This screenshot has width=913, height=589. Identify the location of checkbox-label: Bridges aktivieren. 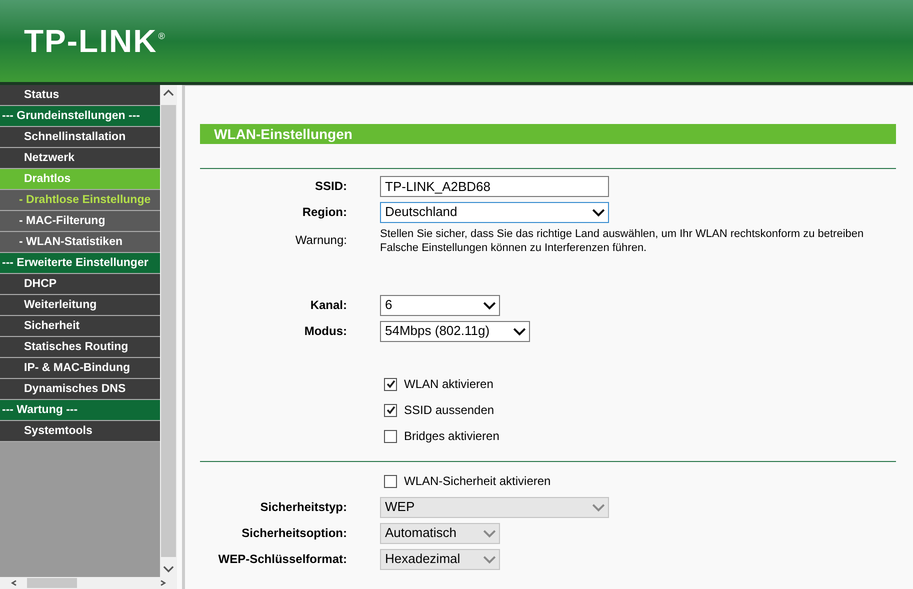
(452, 436).